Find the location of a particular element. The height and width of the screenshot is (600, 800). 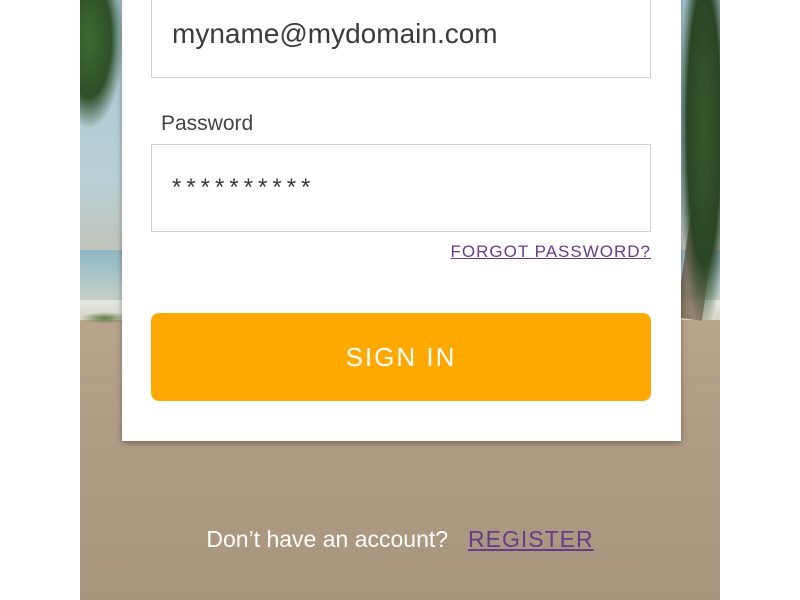

password-field: ********** is located at coordinates (401, 188).